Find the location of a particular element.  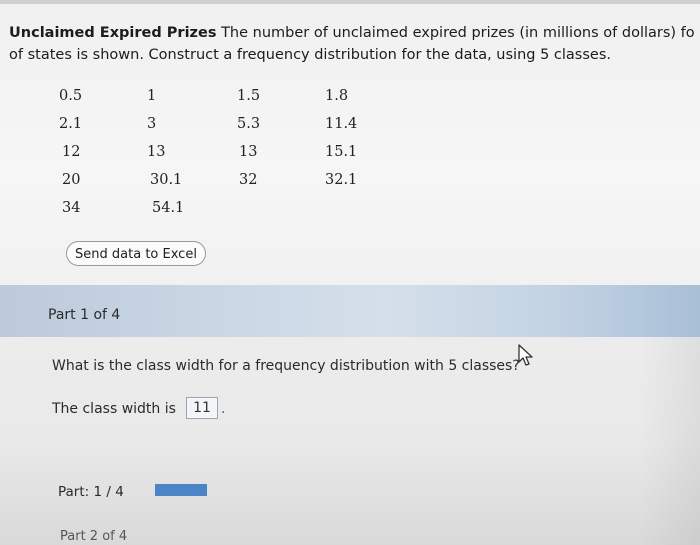

data-cell: 15.1 is located at coordinates (341, 152).